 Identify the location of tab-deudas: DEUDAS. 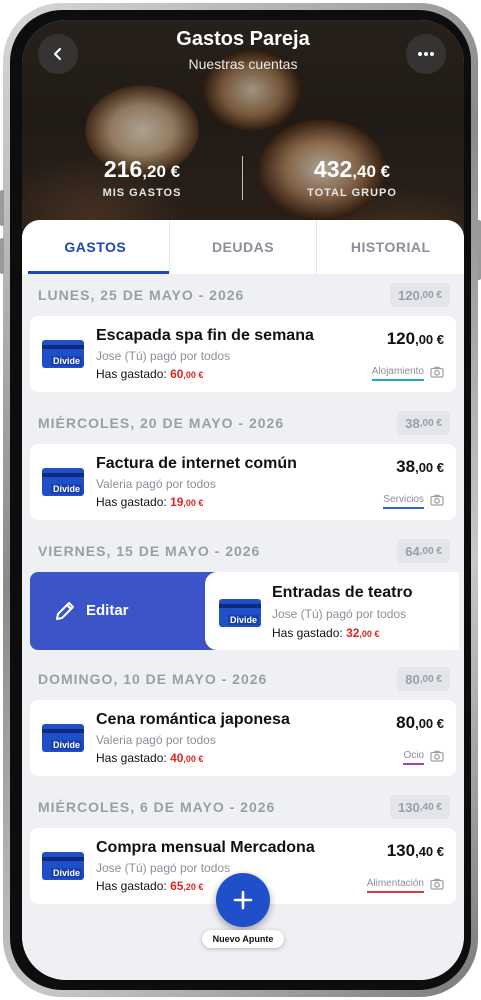
(242, 247).